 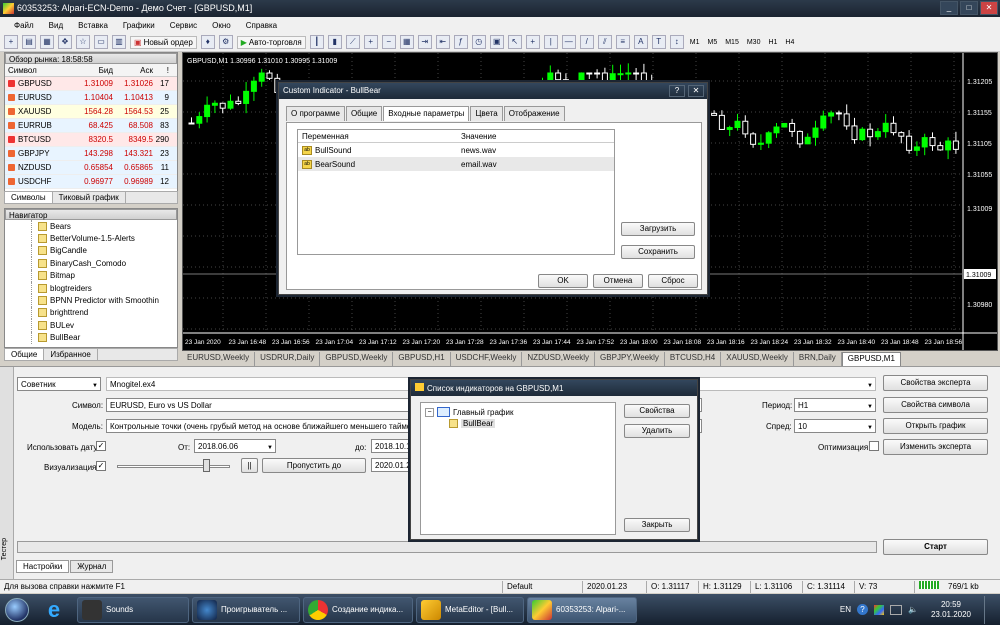 What do you see at coordinates (478, 42) in the screenshot?
I see `periods-icon: ◷` at bounding box center [478, 42].